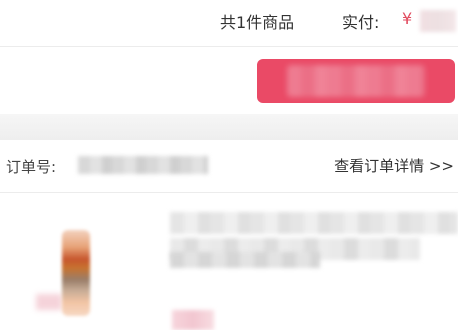 This screenshot has width=458, height=330. I want to click on action-button-redacted, so click(356, 81).